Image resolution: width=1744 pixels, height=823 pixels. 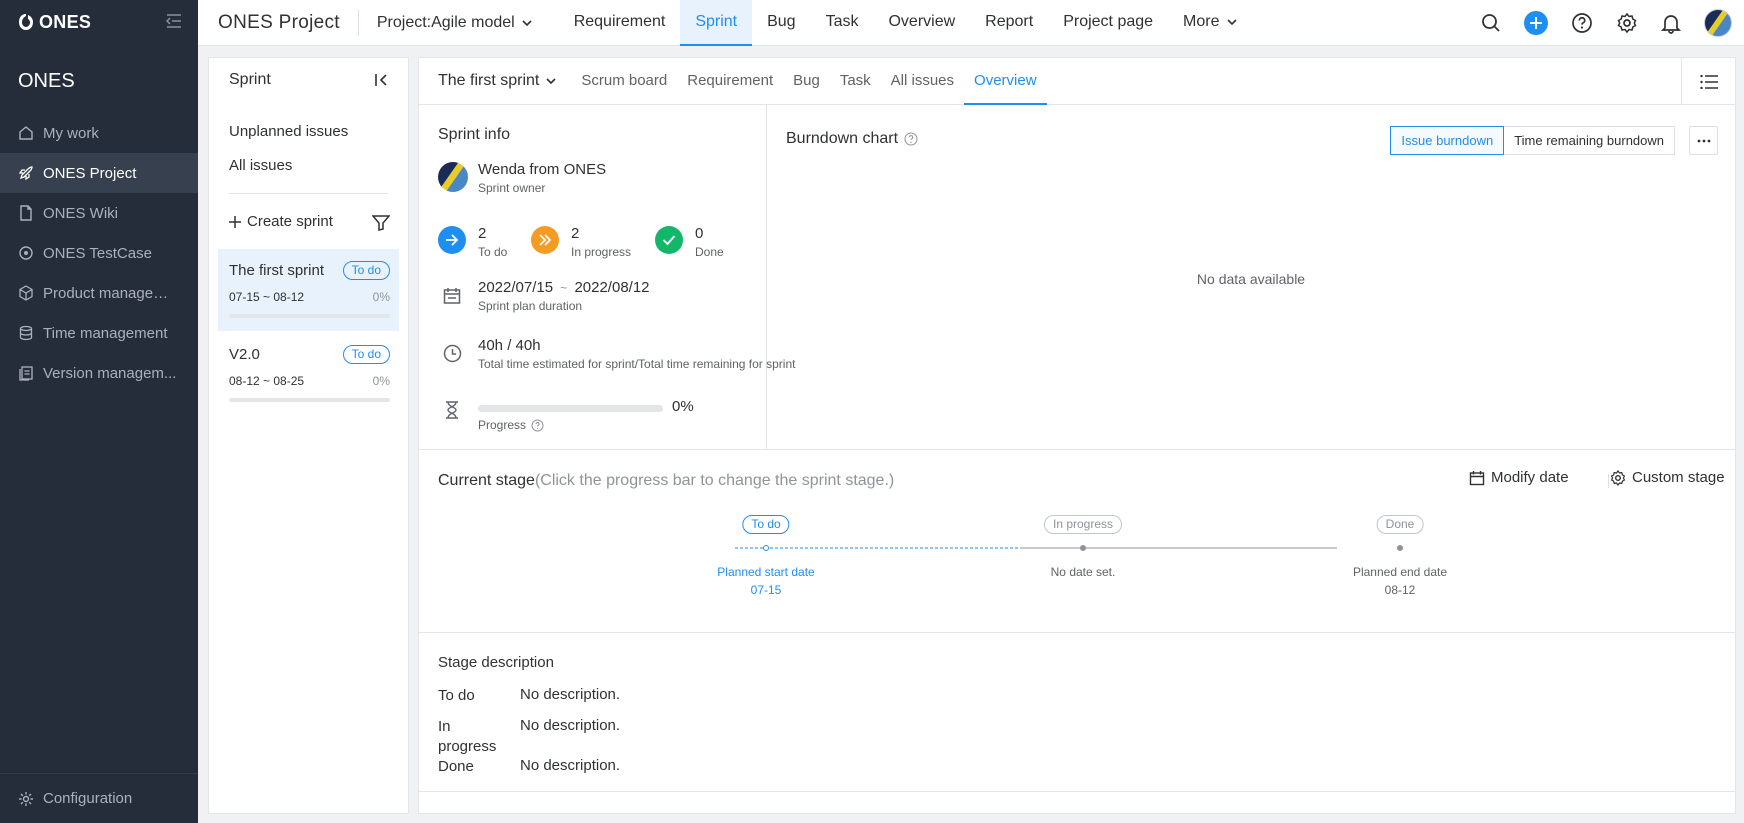 I want to click on burndown-title-row: Burndown chart, so click(x=852, y=139).